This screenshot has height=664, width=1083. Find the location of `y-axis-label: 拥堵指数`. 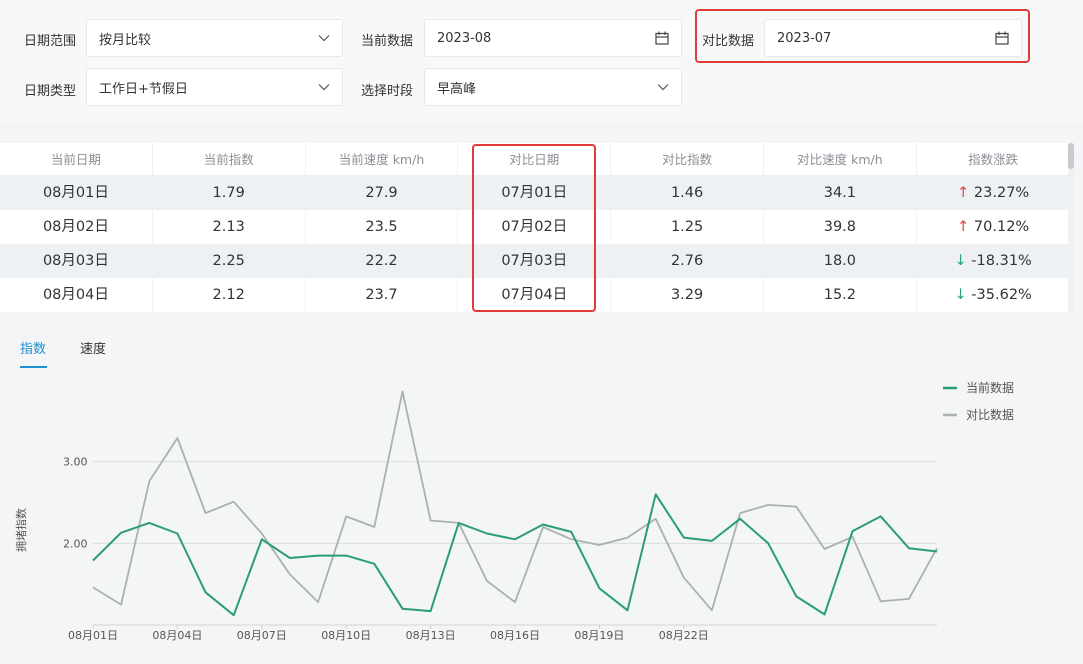

y-axis-label: 拥堵指数 is located at coordinates (21, 530).